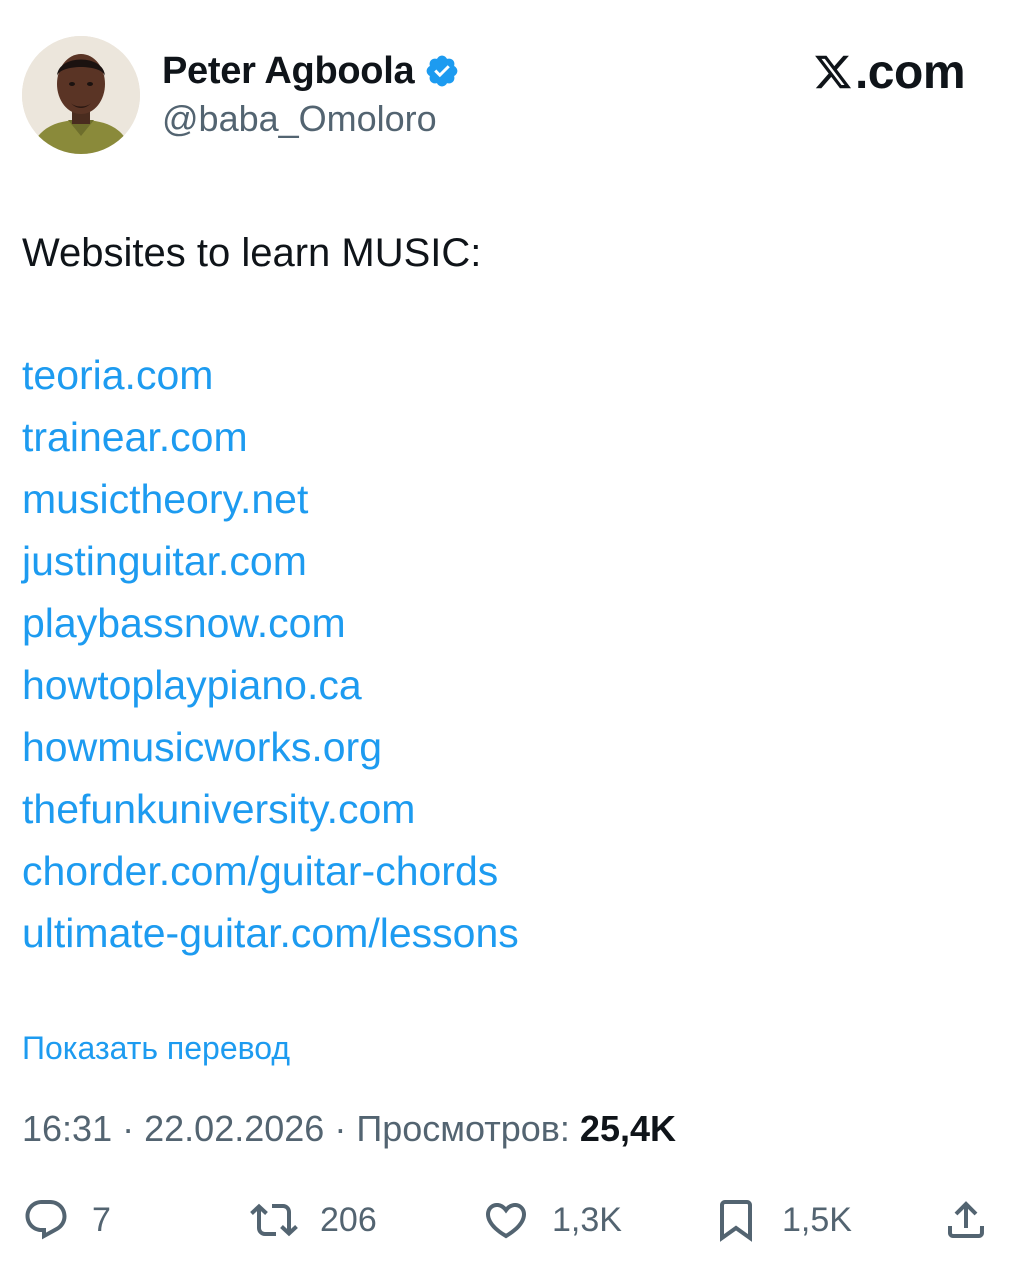 This screenshot has height=1280, width=1013. I want to click on bookmark-icon, so click(736, 1221).